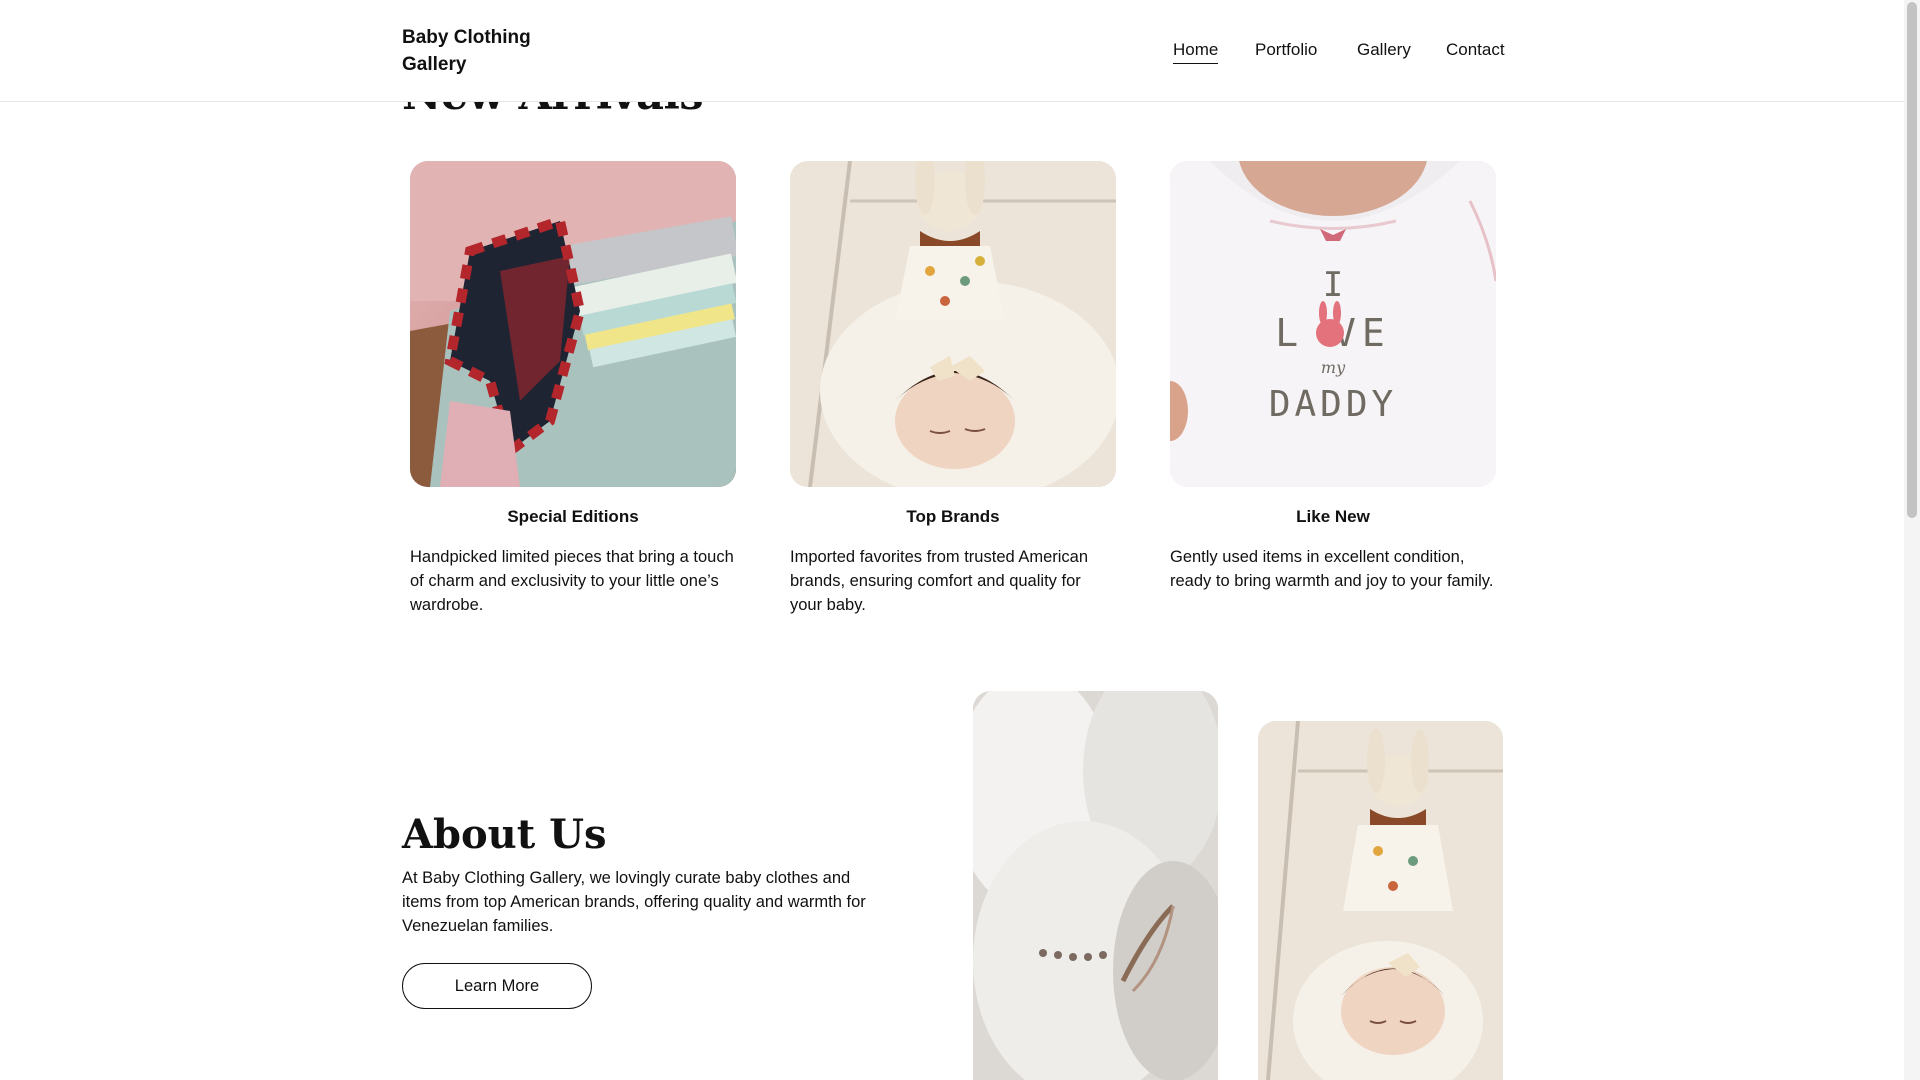 Image resolution: width=1920 pixels, height=1080 pixels. Describe the element at coordinates (573, 516) in the screenshot. I see `card-title: Special Editions` at that location.